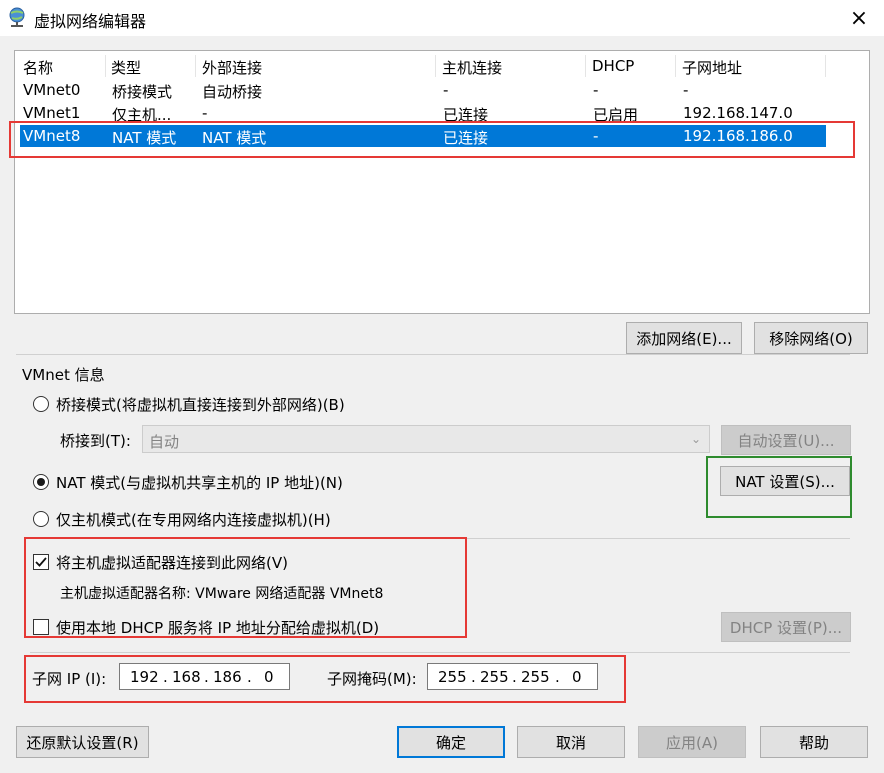 This screenshot has height=773, width=884. Describe the element at coordinates (446, 90) in the screenshot. I see `cell-host: -` at that location.